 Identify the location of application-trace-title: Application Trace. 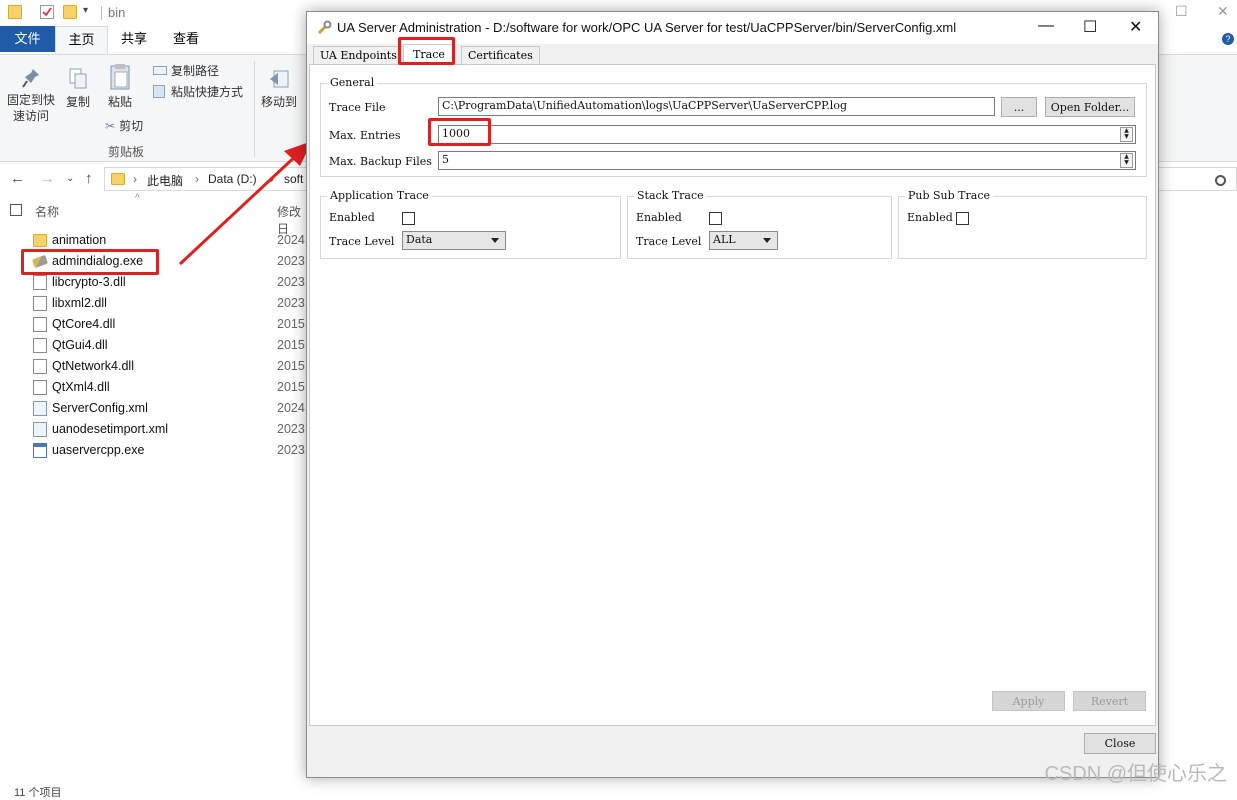
(379, 195).